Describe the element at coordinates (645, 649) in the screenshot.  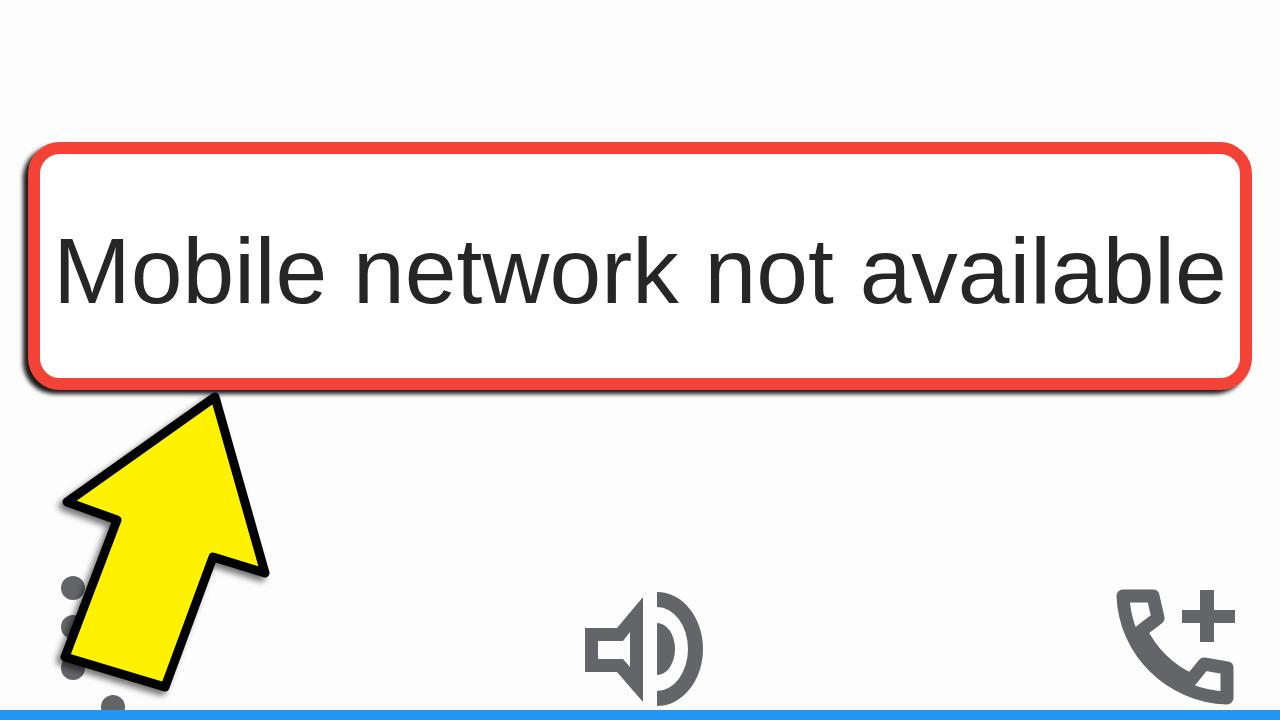
I see `speaker-icon` at that location.